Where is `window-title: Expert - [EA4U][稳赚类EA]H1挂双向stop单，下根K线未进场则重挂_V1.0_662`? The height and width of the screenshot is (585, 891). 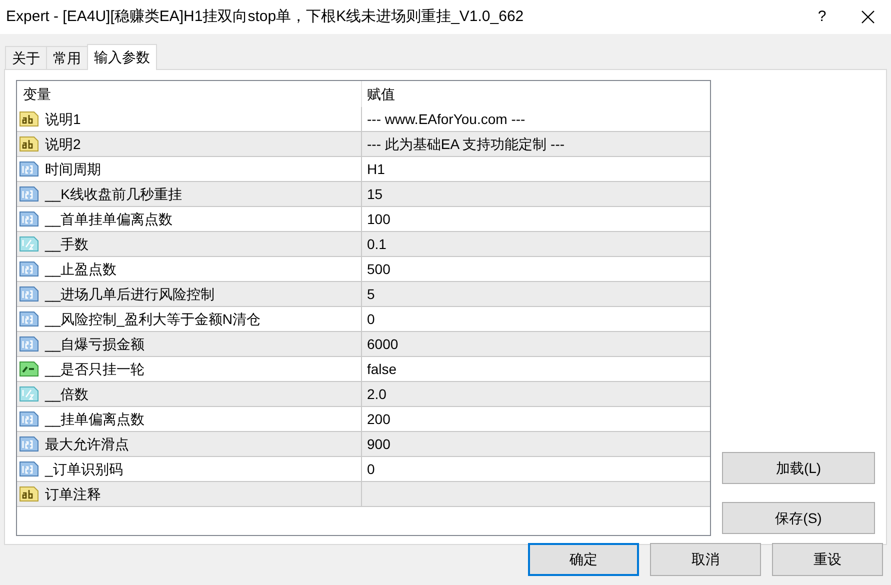
window-title: Expert - [EA4U][稳赚类EA]H1挂双向stop单，下根K线未进场则重挂_V1.0_662 is located at coordinates (265, 16).